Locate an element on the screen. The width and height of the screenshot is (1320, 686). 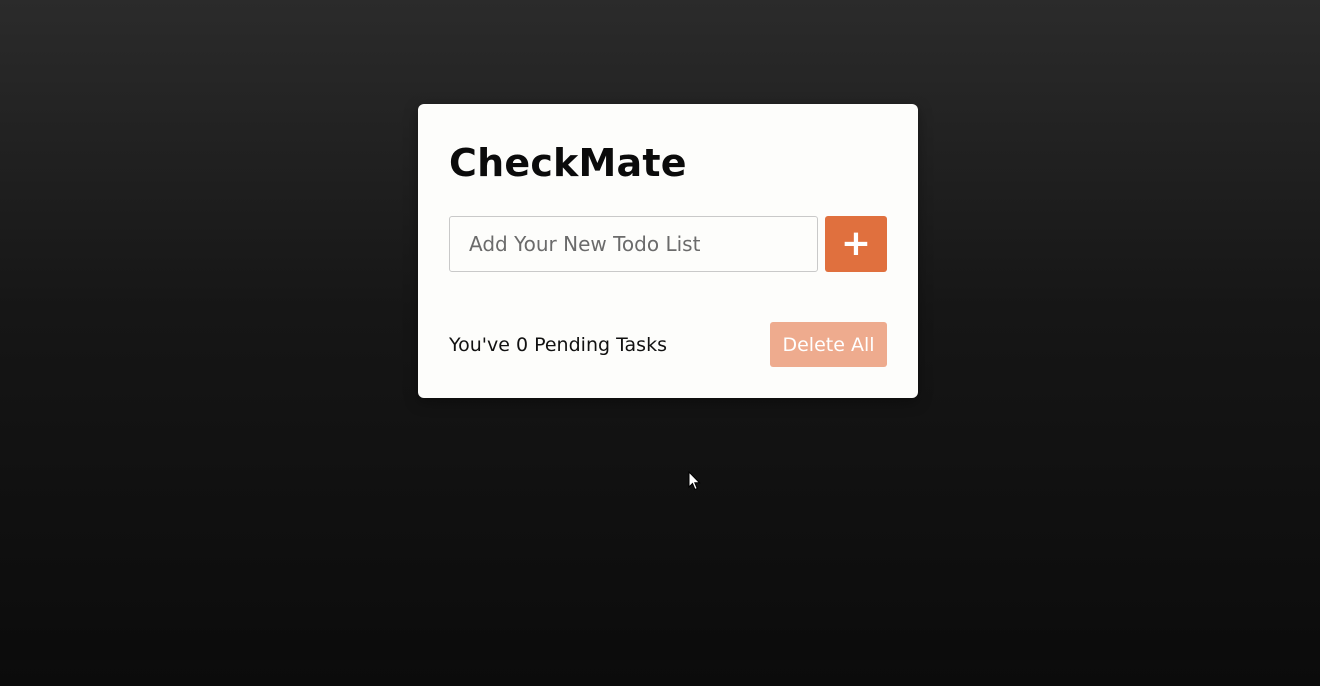
todo-input is located at coordinates (633, 244).